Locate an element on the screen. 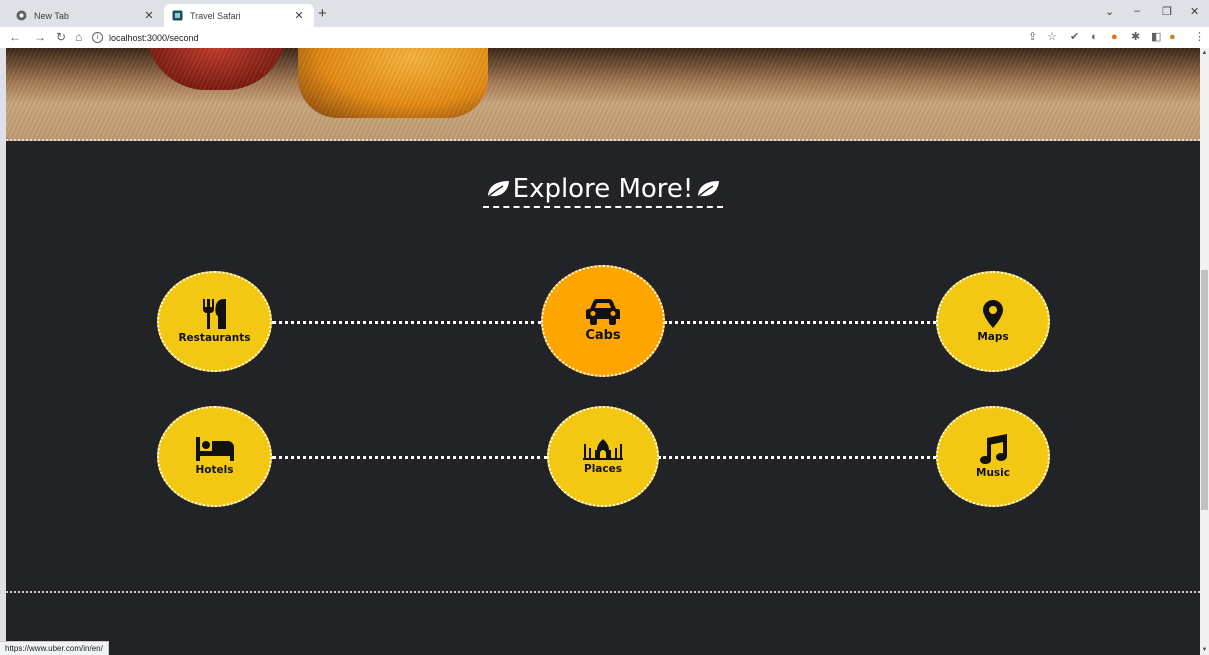 The image size is (1209, 655). service-label: Places is located at coordinates (603, 469).